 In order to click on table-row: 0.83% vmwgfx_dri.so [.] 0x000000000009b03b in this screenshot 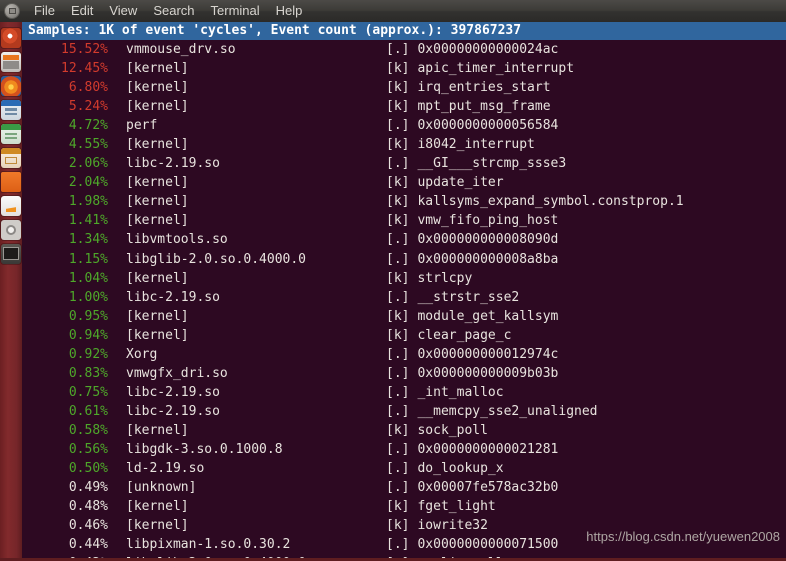, I will do `click(404, 373)`.